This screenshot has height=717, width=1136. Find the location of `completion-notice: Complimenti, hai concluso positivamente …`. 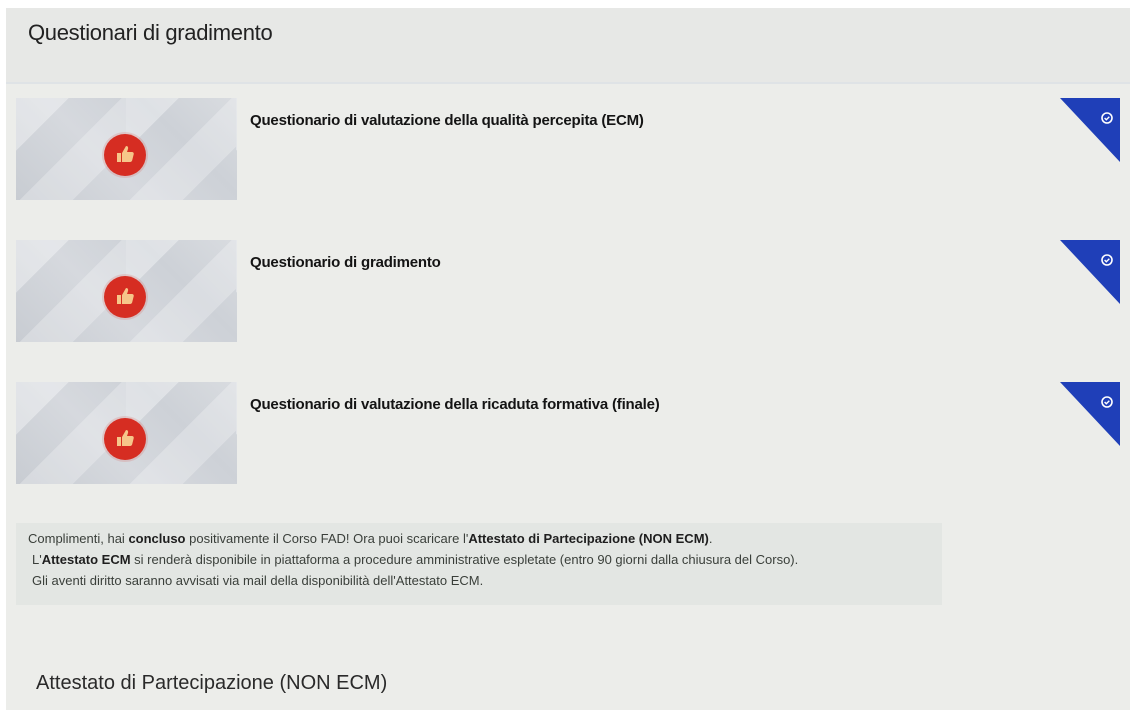

completion-notice: Complimenti, hai concluso positivamente … is located at coordinates (479, 564).